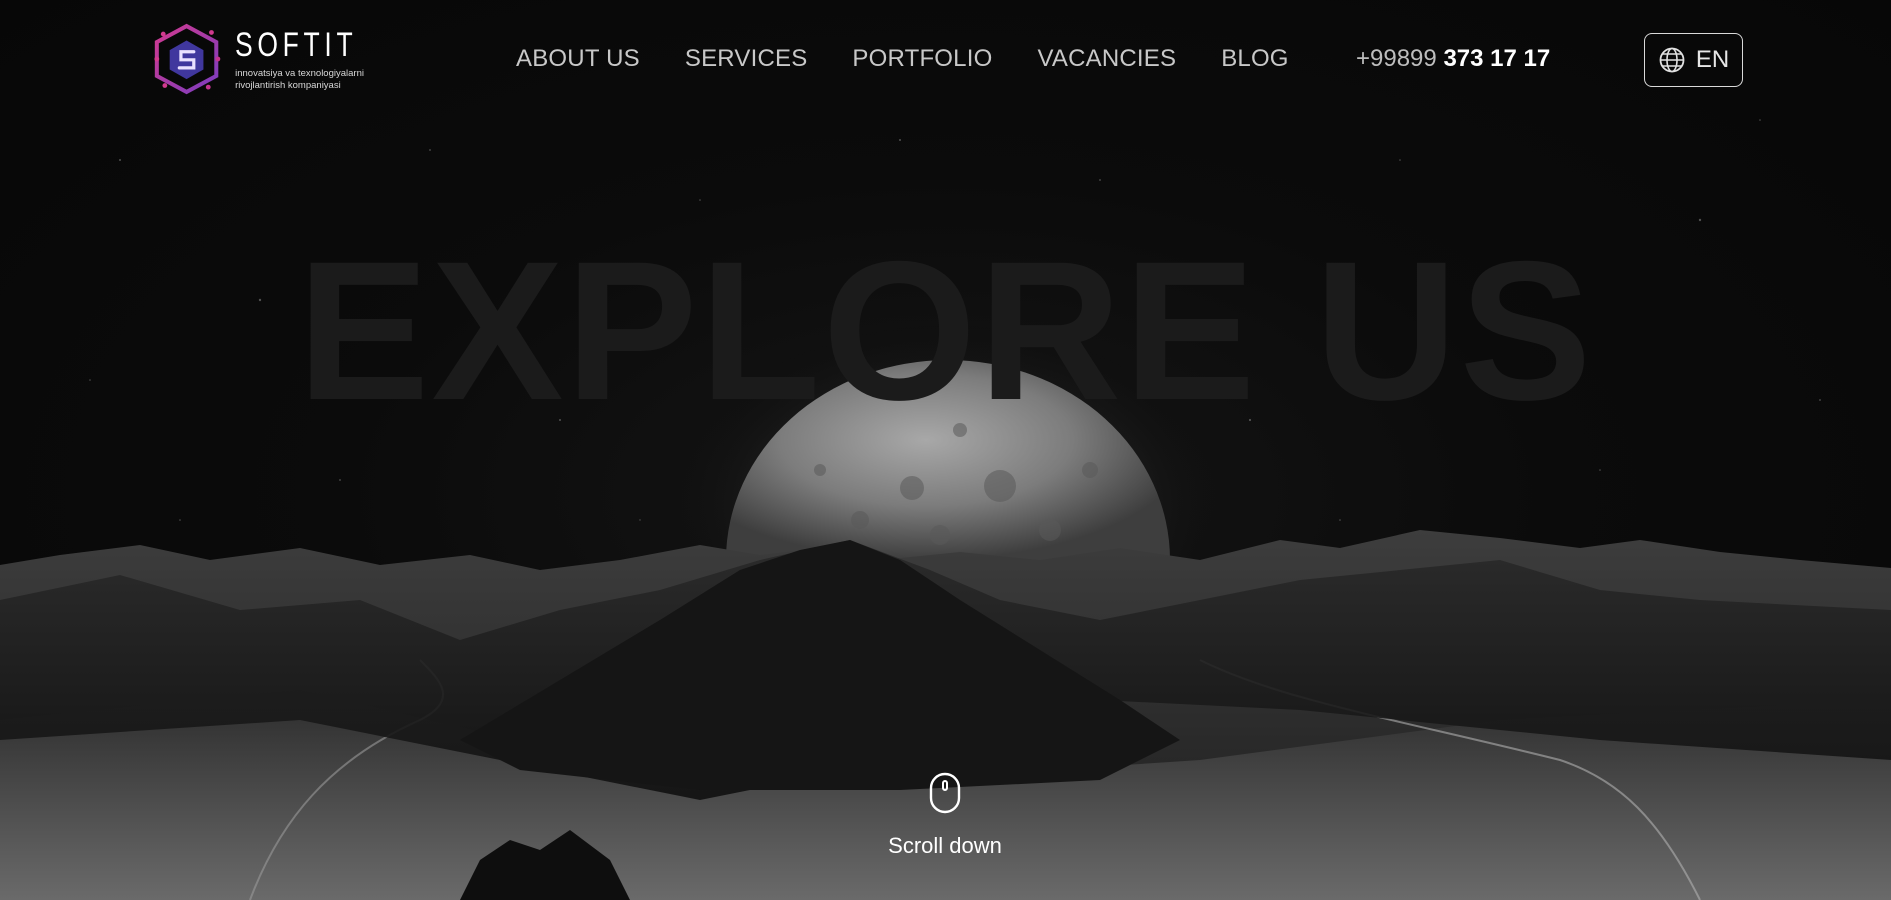  I want to click on softit-logo-icon, so click(187, 59).